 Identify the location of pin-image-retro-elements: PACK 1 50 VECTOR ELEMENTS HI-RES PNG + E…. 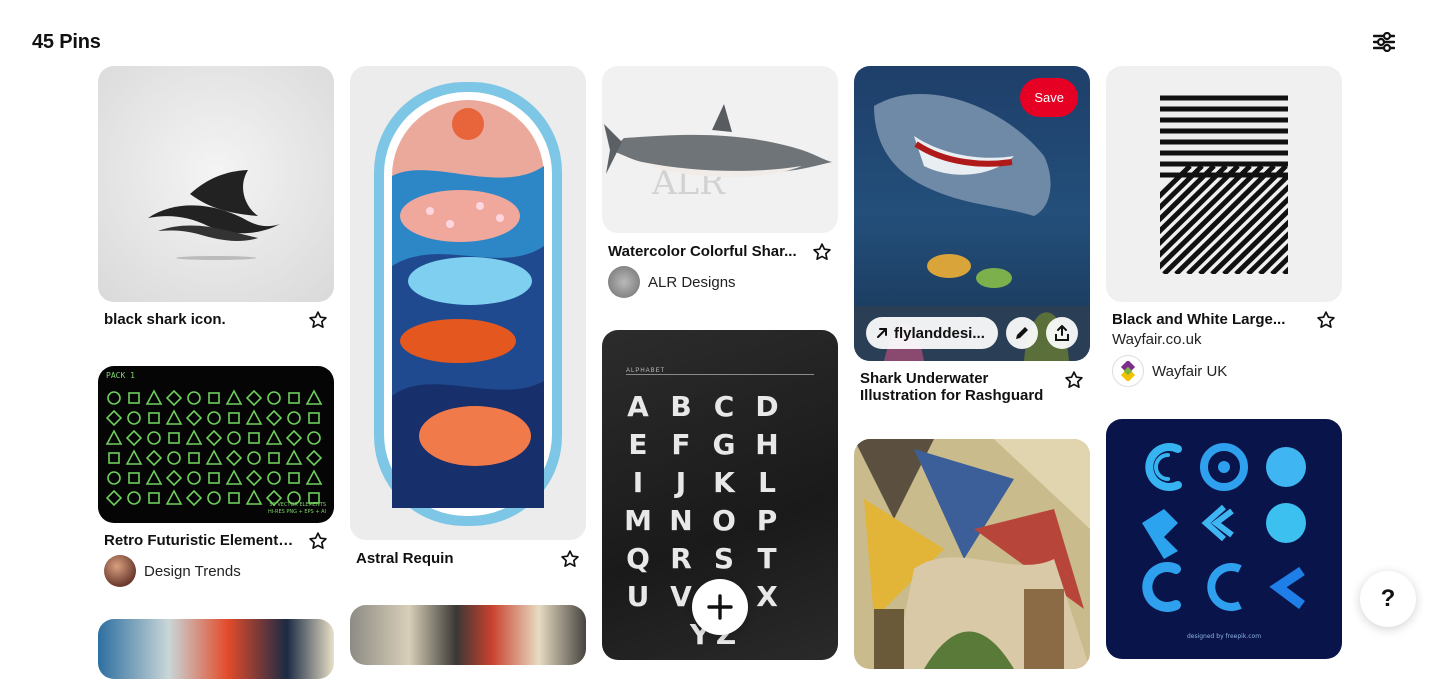
(216, 444).